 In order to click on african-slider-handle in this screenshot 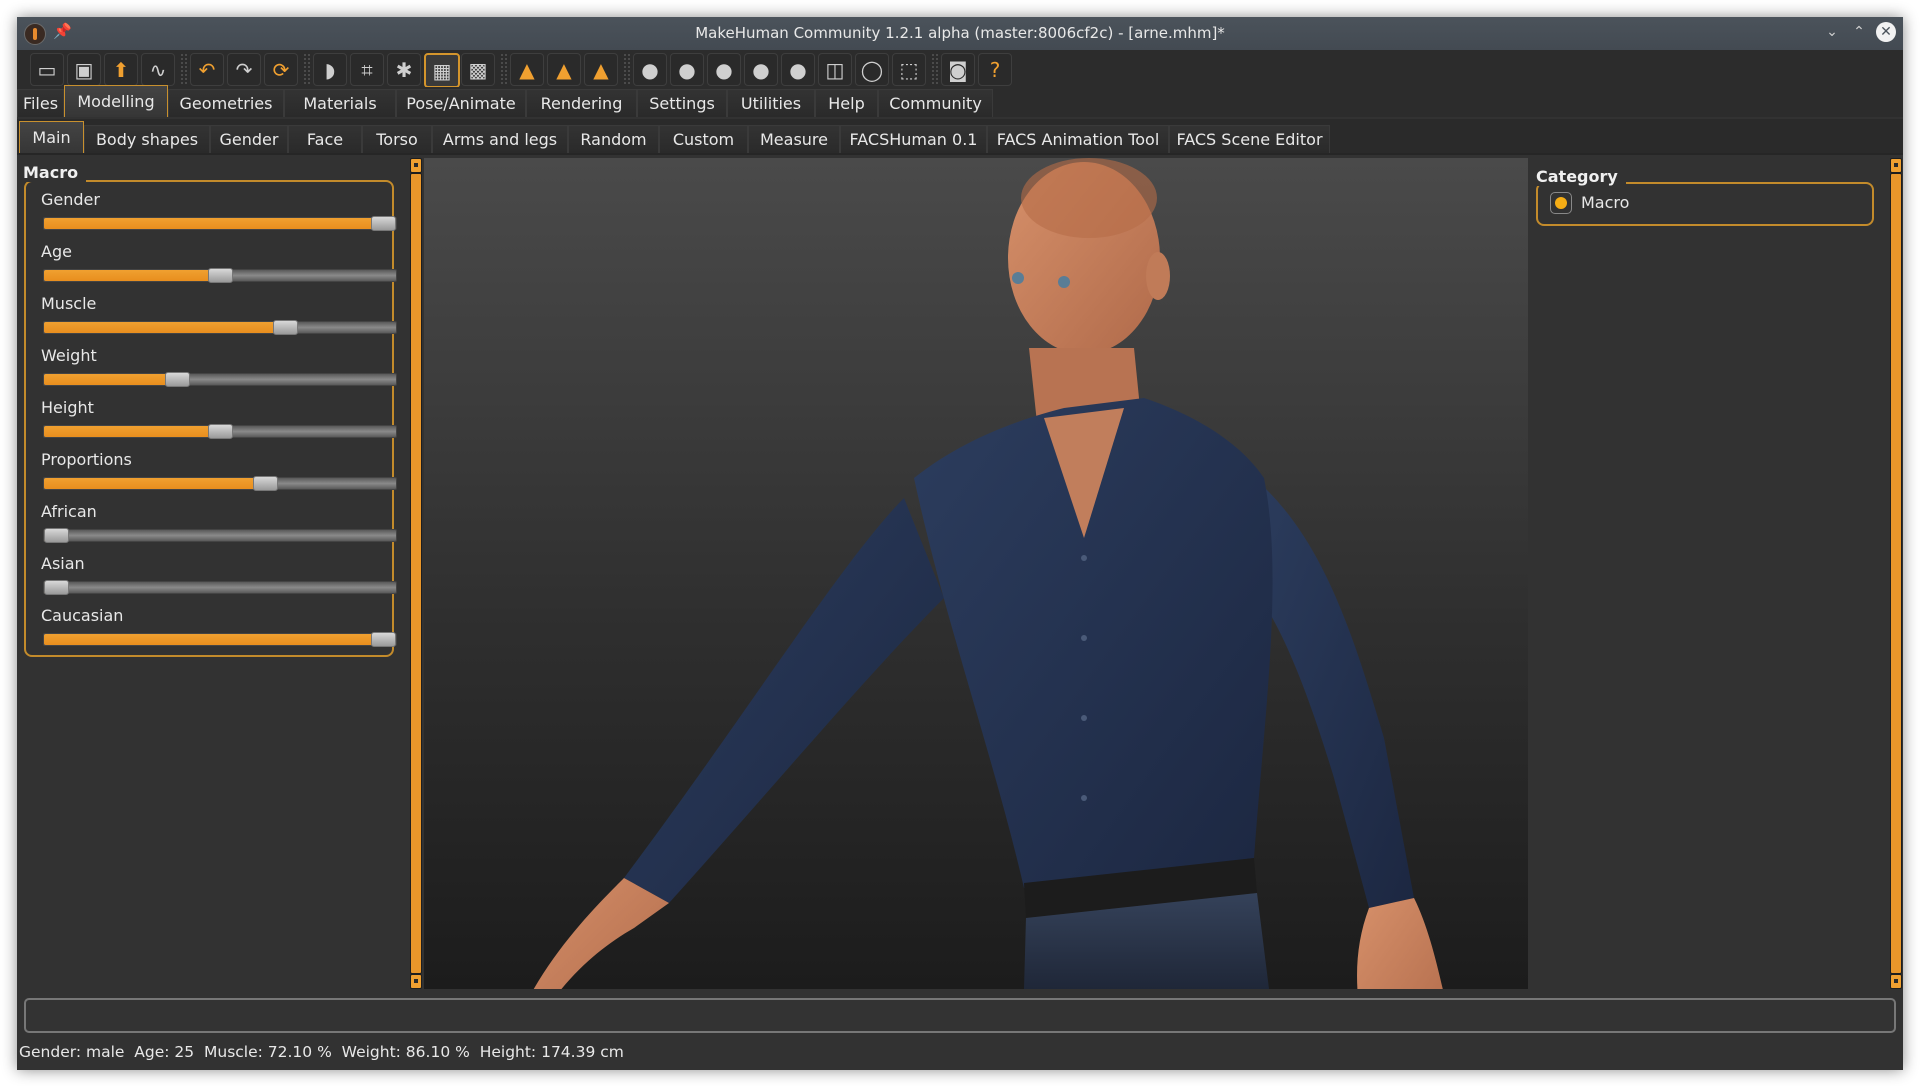, I will do `click(56, 535)`.